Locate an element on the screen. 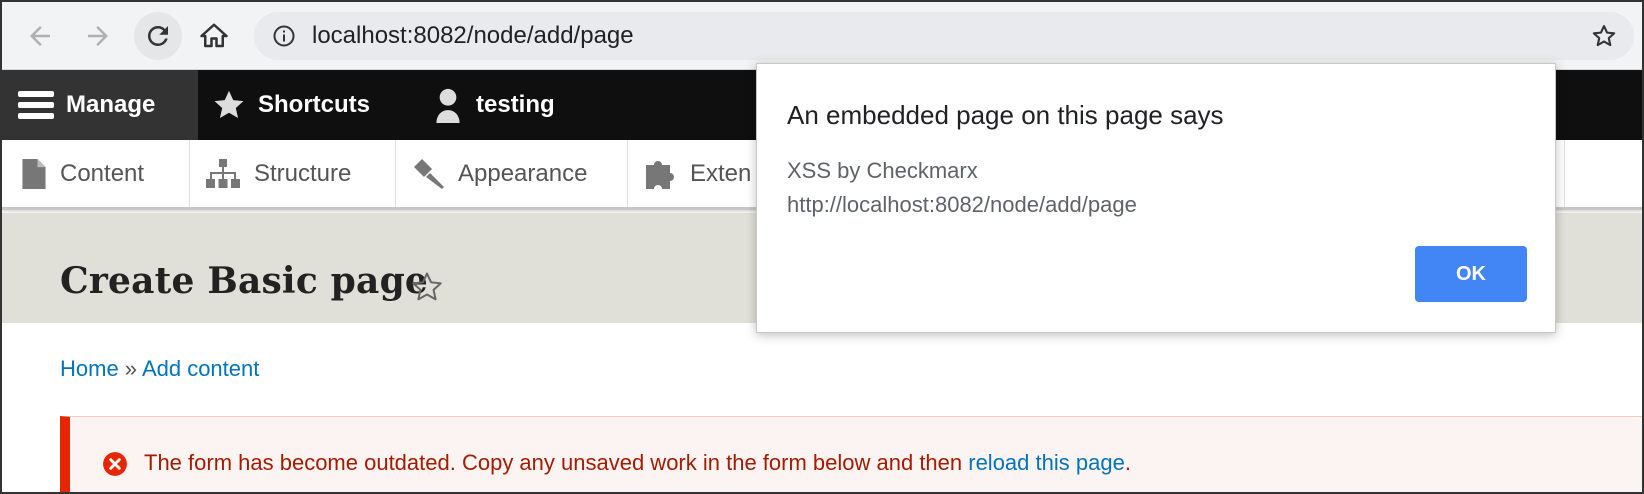 The height and width of the screenshot is (494, 1644). sitemap-icon is located at coordinates (223, 173).